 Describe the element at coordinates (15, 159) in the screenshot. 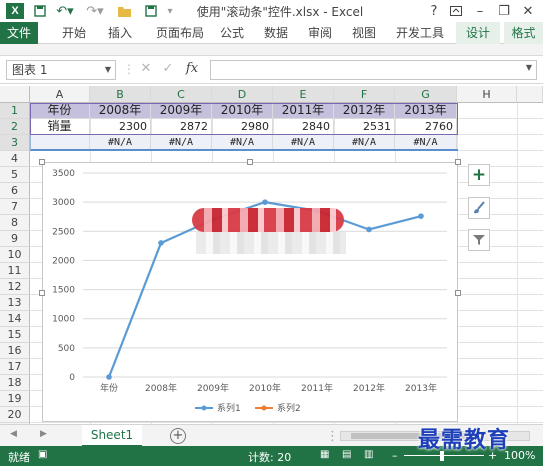

I see `row-header: 4` at that location.